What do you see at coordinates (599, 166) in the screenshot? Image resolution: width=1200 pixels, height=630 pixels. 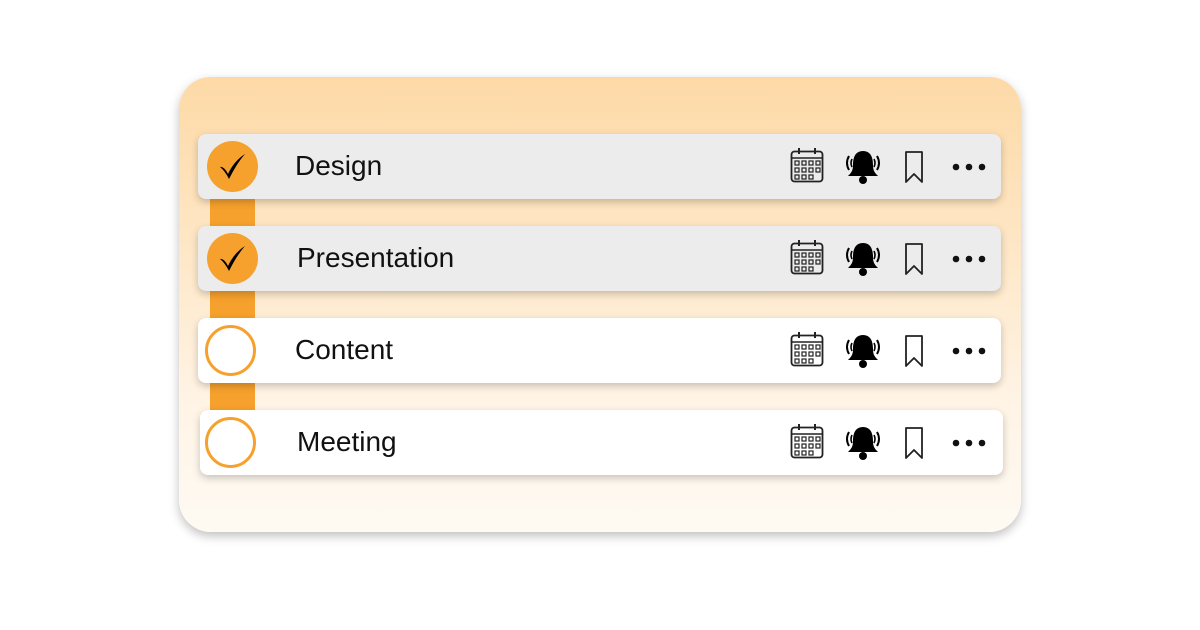 I see `task-row-design: Design` at bounding box center [599, 166].